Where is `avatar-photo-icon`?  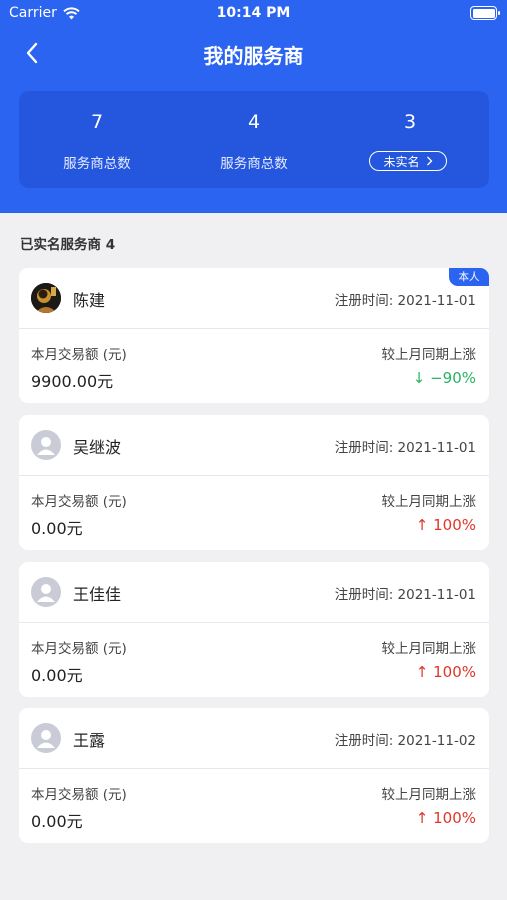
avatar-photo-icon is located at coordinates (46, 298).